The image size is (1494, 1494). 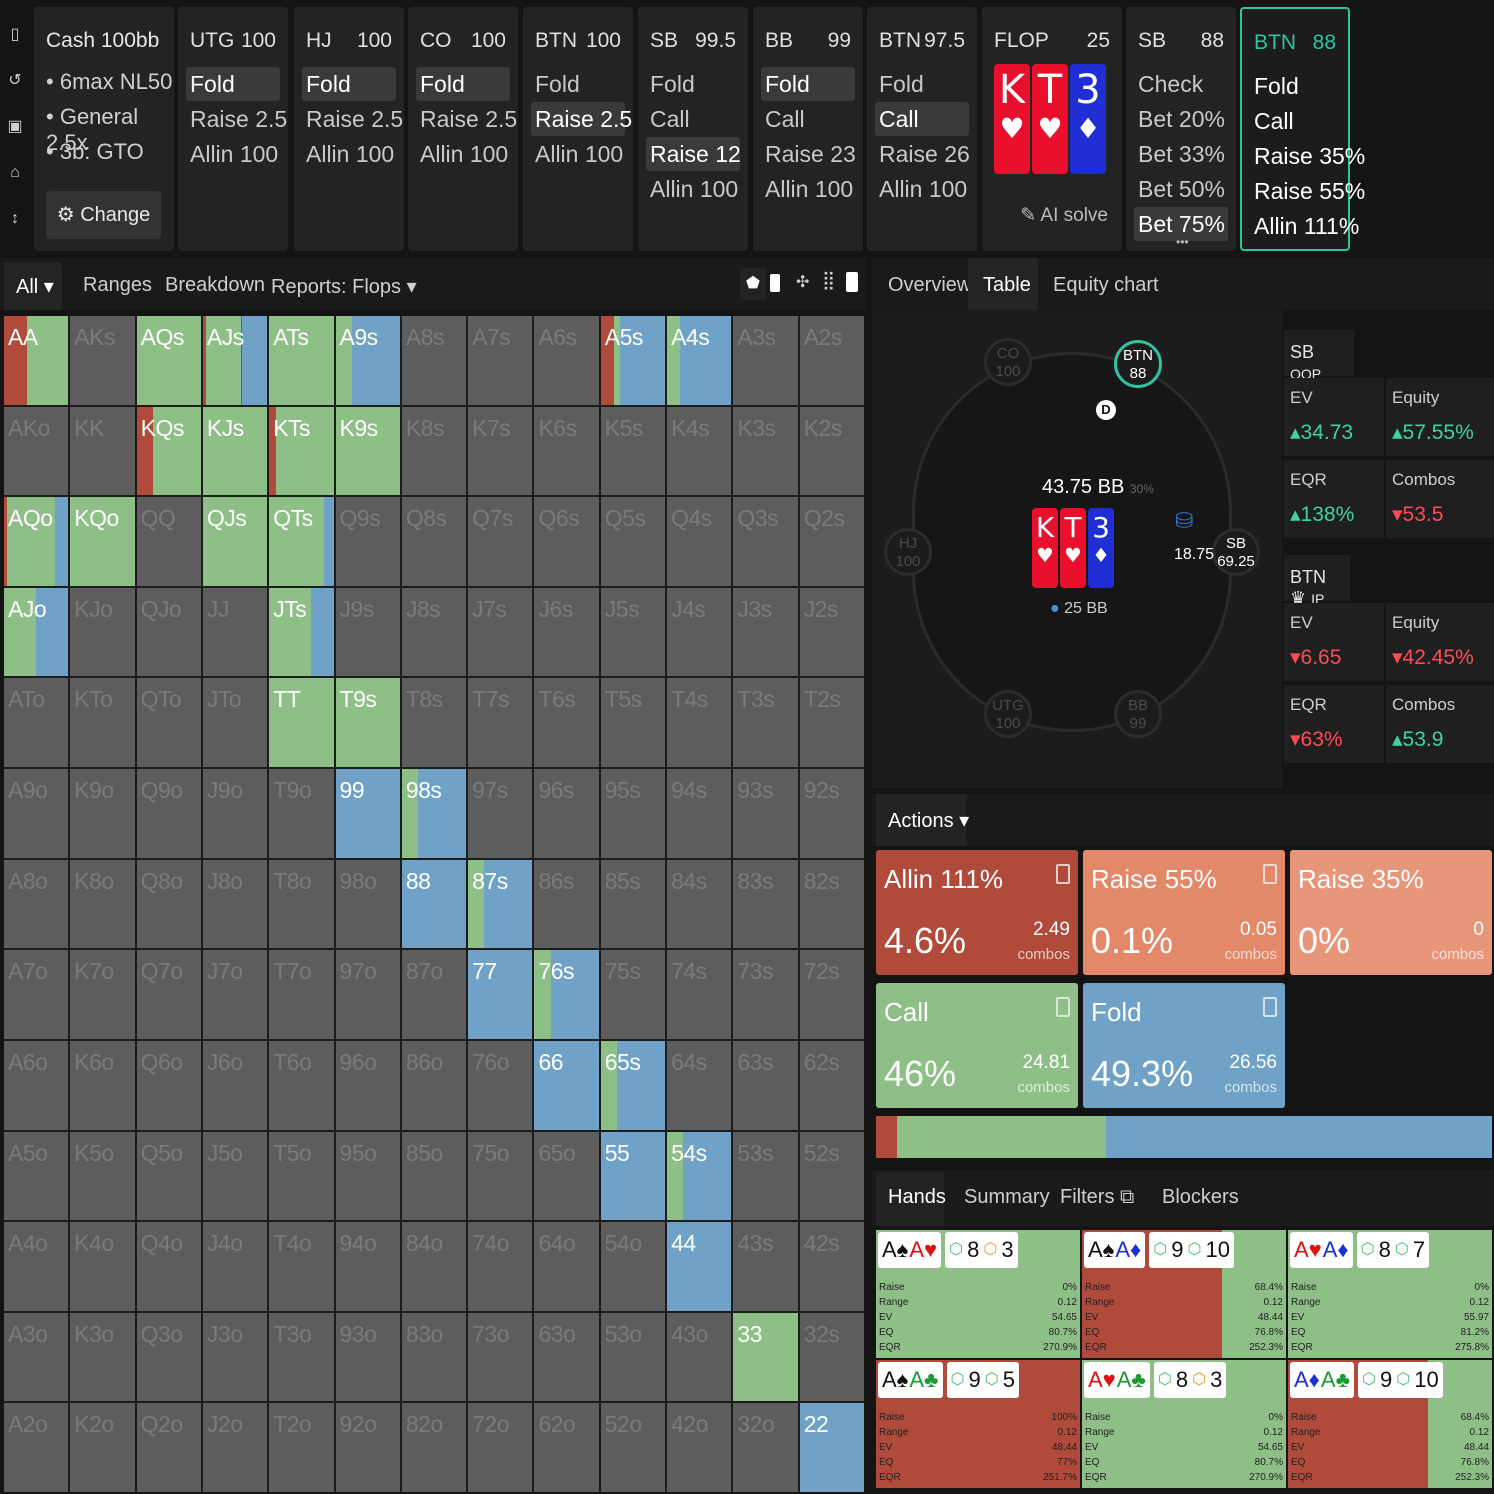 What do you see at coordinates (367, 994) in the screenshot?
I see `hand-cell-97o: 97o` at bounding box center [367, 994].